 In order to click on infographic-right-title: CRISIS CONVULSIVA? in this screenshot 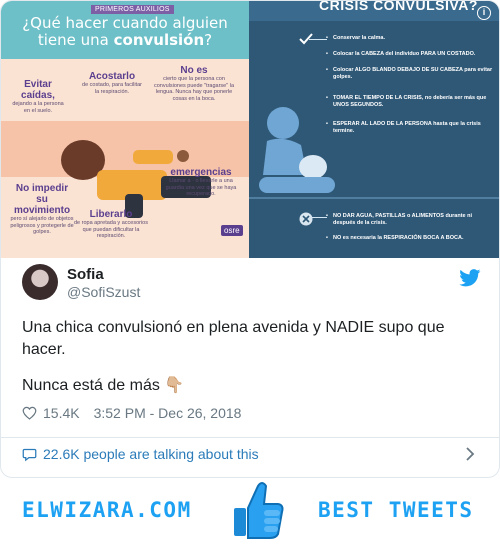, I will do `click(398, 7)`.